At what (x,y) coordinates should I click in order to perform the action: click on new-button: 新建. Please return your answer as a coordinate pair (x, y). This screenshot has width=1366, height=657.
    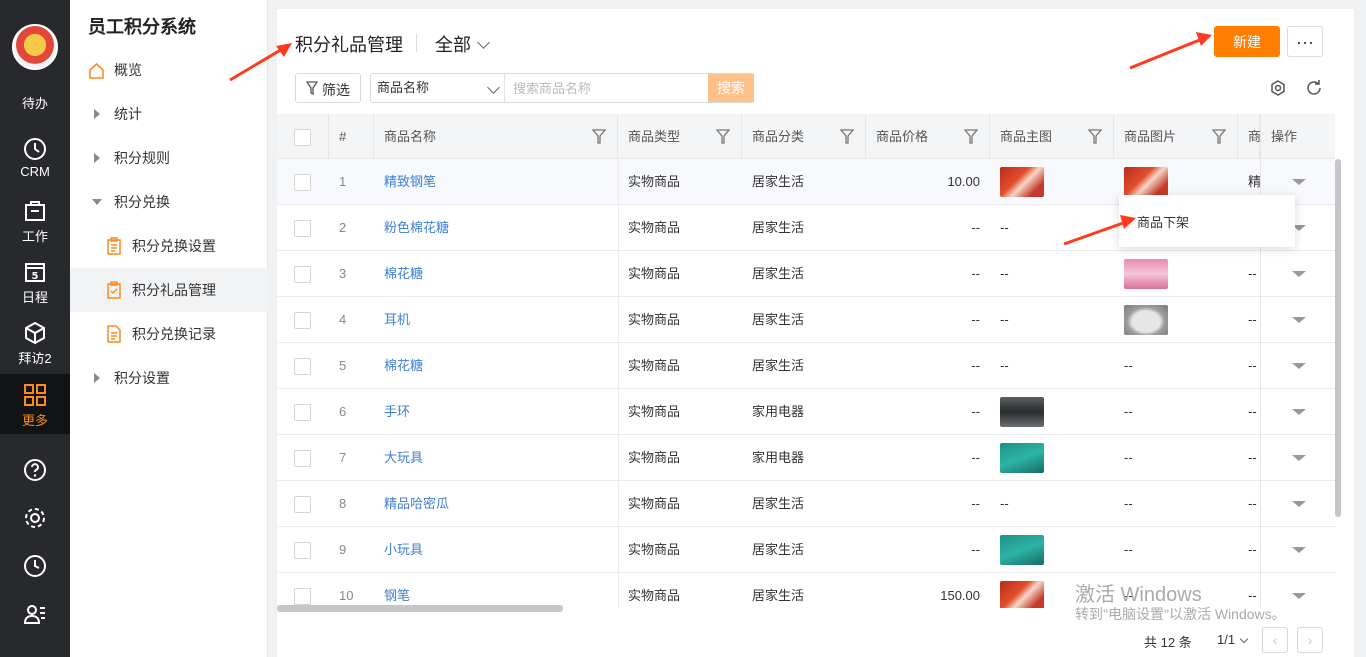
    Looking at the image, I should click on (1247, 41).